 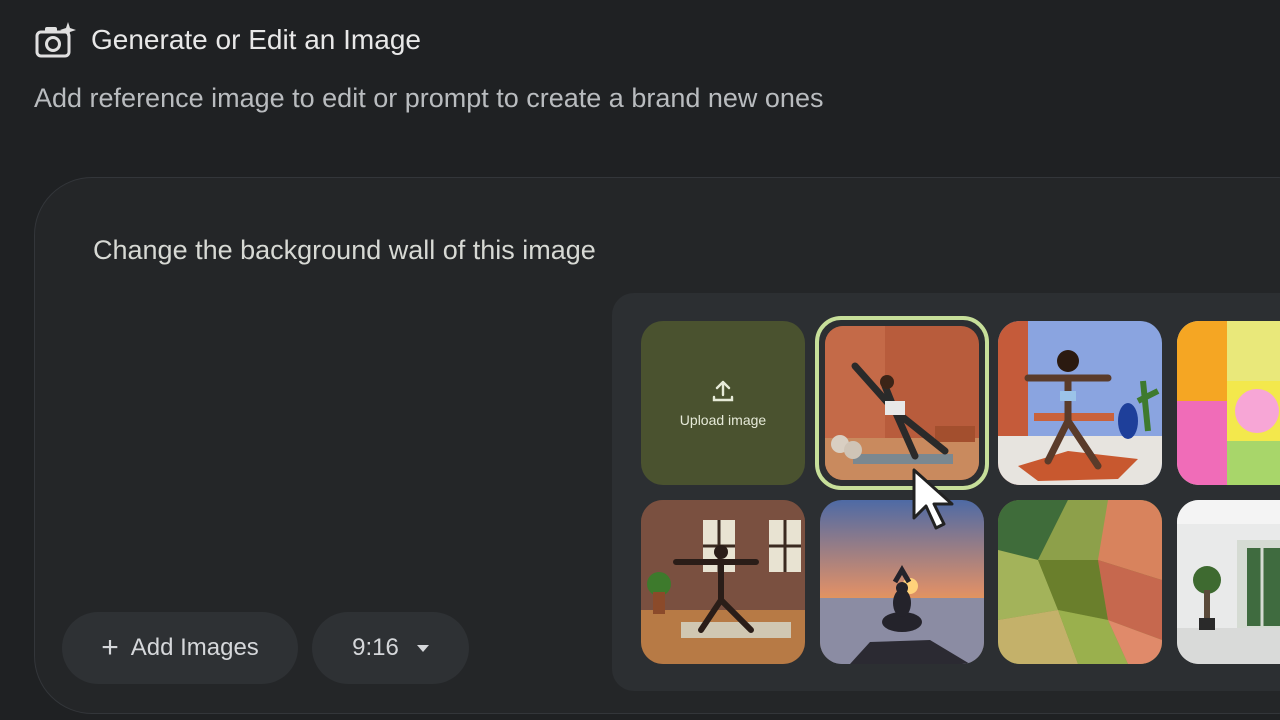 I want to click on abstract-shapes-image, so click(x=1080, y=582).